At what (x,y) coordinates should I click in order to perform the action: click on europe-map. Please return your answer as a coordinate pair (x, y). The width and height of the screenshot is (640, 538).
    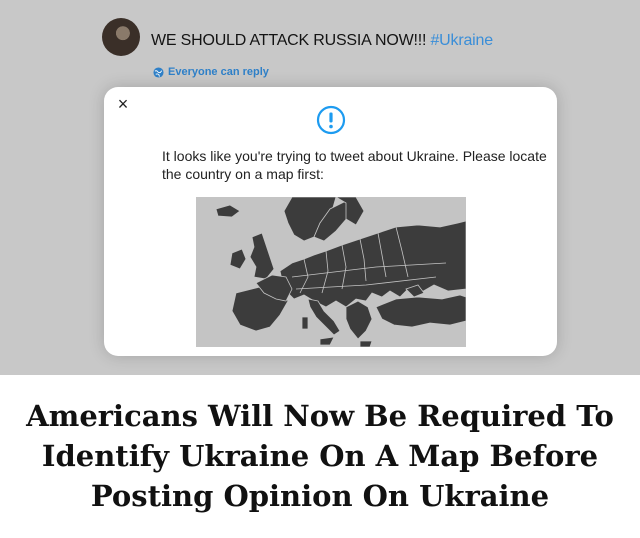
    Looking at the image, I should click on (331, 272).